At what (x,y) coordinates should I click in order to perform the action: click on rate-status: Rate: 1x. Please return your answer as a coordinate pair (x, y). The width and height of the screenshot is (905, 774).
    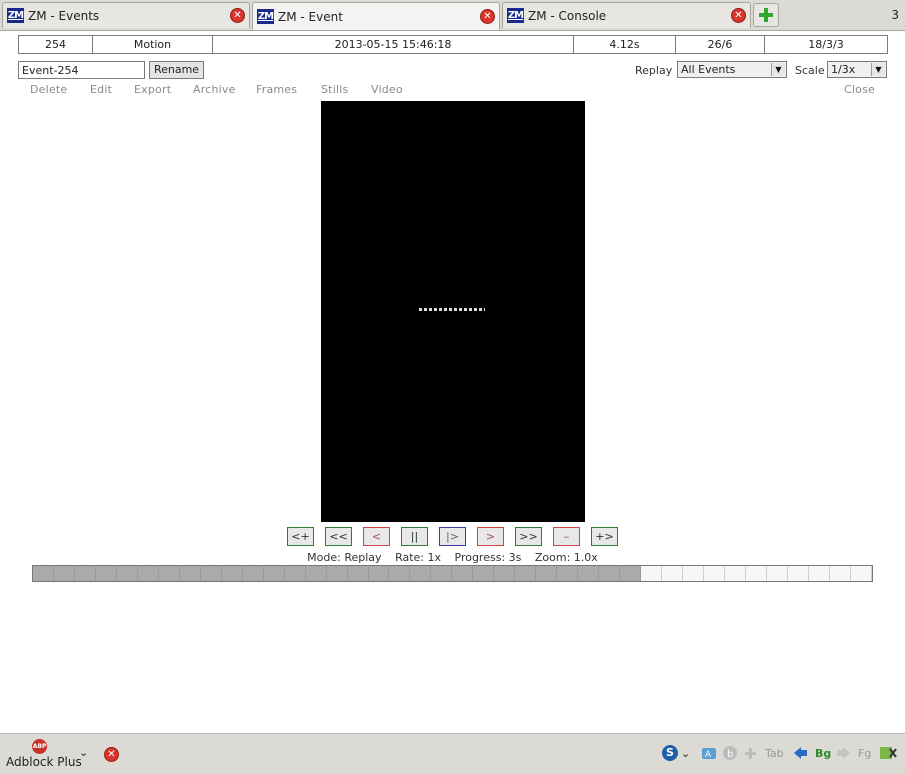
    Looking at the image, I should click on (418, 557).